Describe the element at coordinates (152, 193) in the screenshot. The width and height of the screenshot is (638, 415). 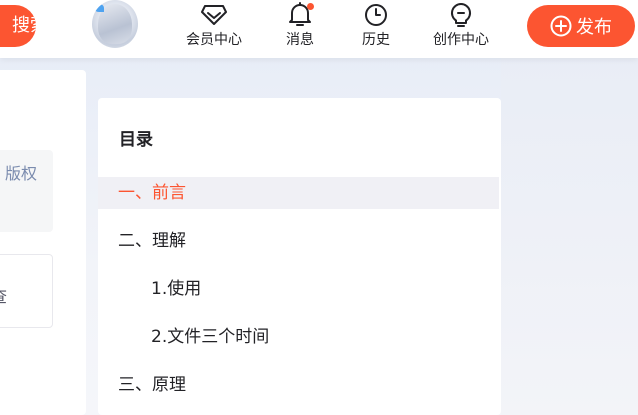
I see `toc-item-label: 一、前言` at that location.